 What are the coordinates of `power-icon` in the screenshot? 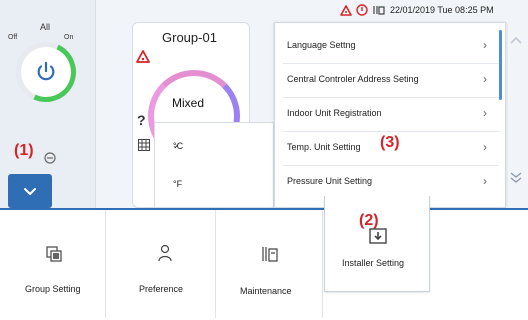 It's located at (46, 71).